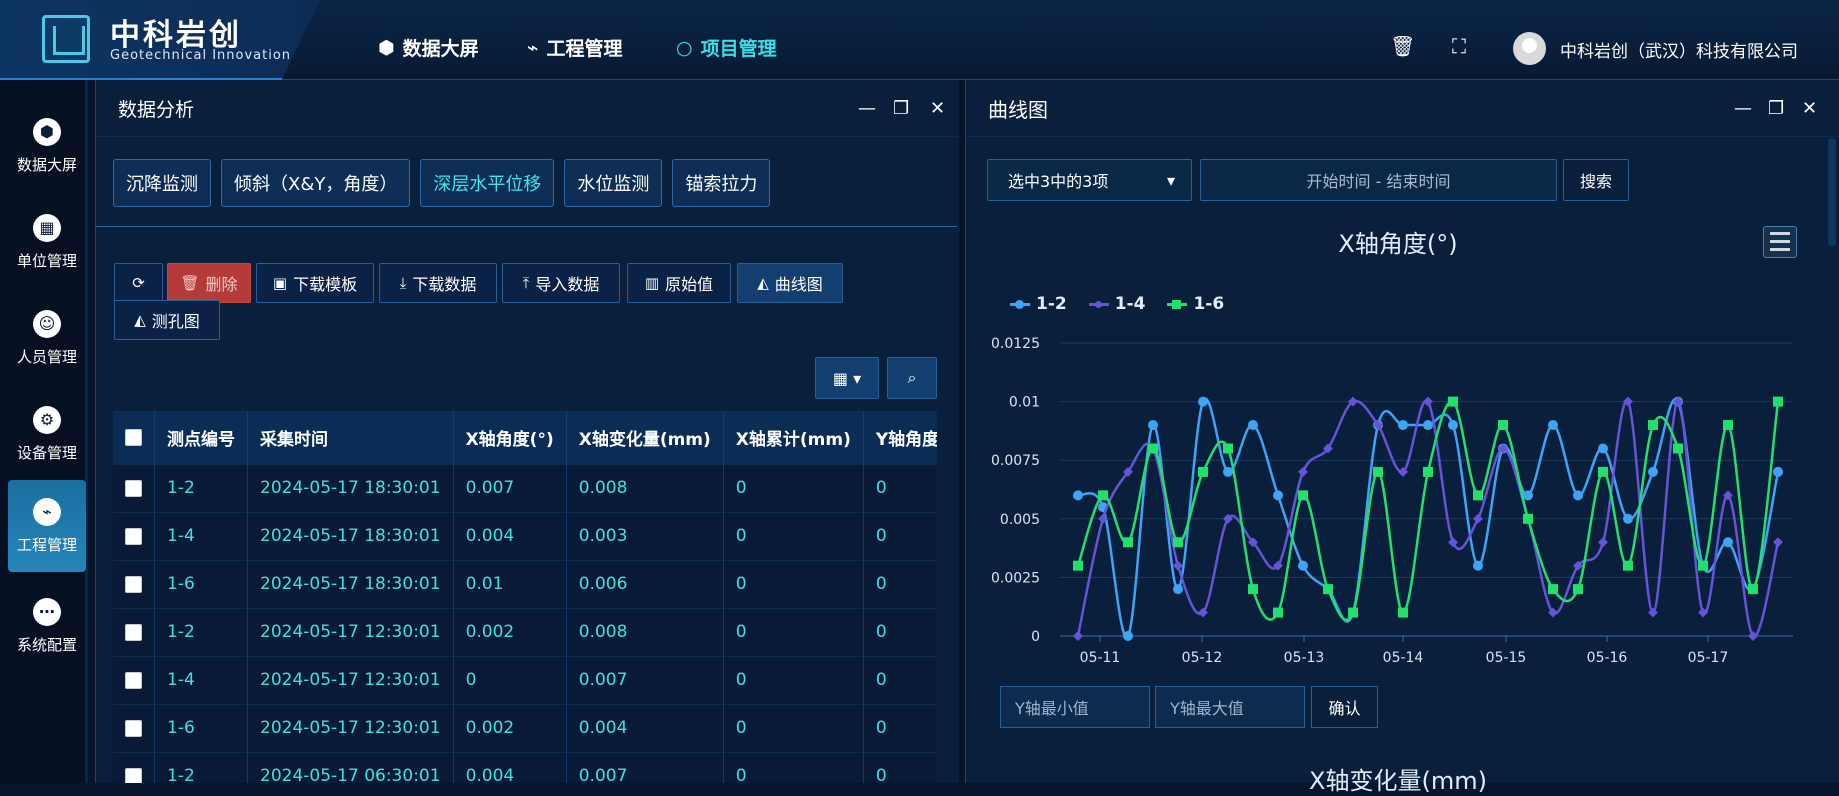 The image size is (1839, 796). Describe the element at coordinates (1506, 658) in the screenshot. I see `x-tick-label: 05-15` at that location.